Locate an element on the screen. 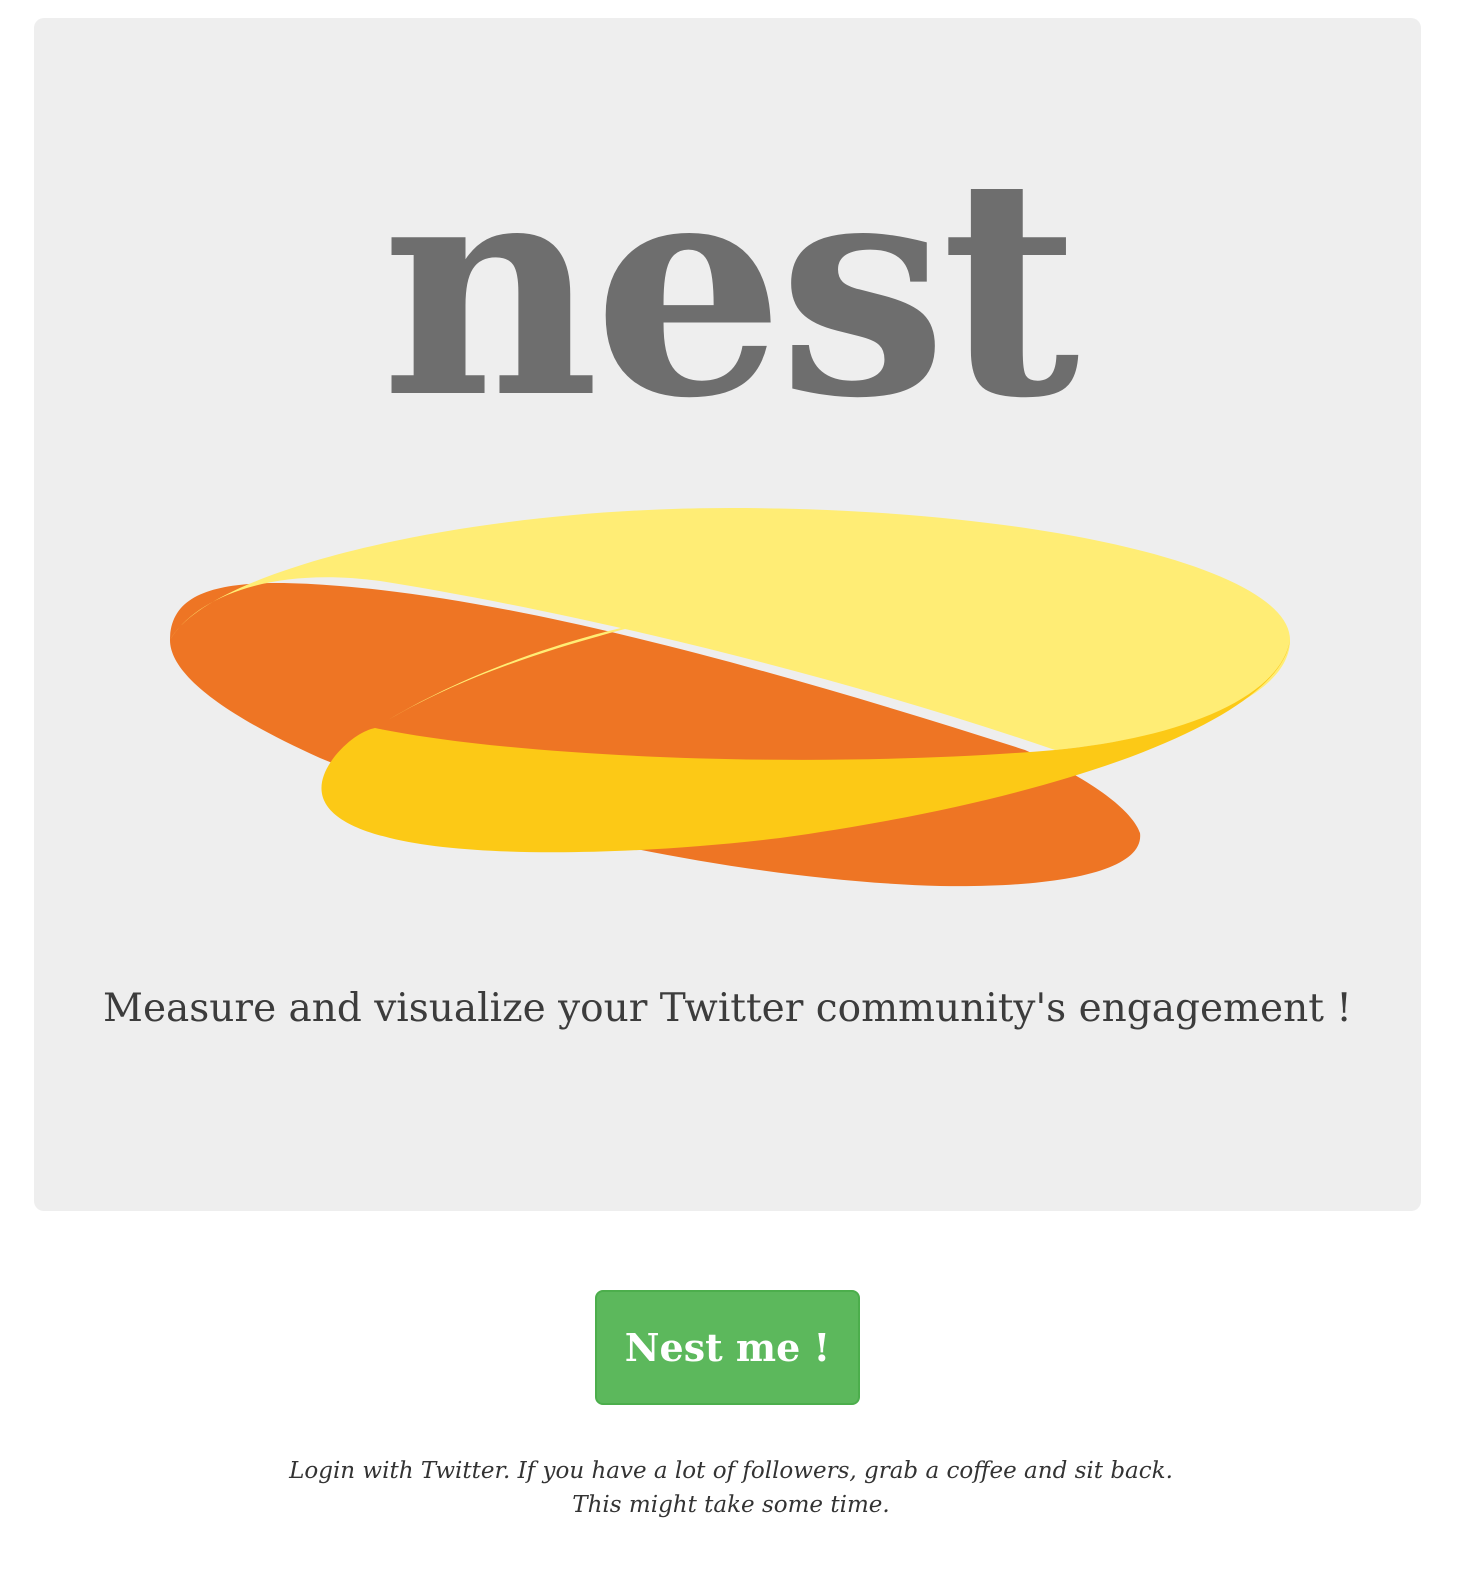 The image size is (1462, 1583). login-note-line-2: This might take some time. is located at coordinates (731, 1505).